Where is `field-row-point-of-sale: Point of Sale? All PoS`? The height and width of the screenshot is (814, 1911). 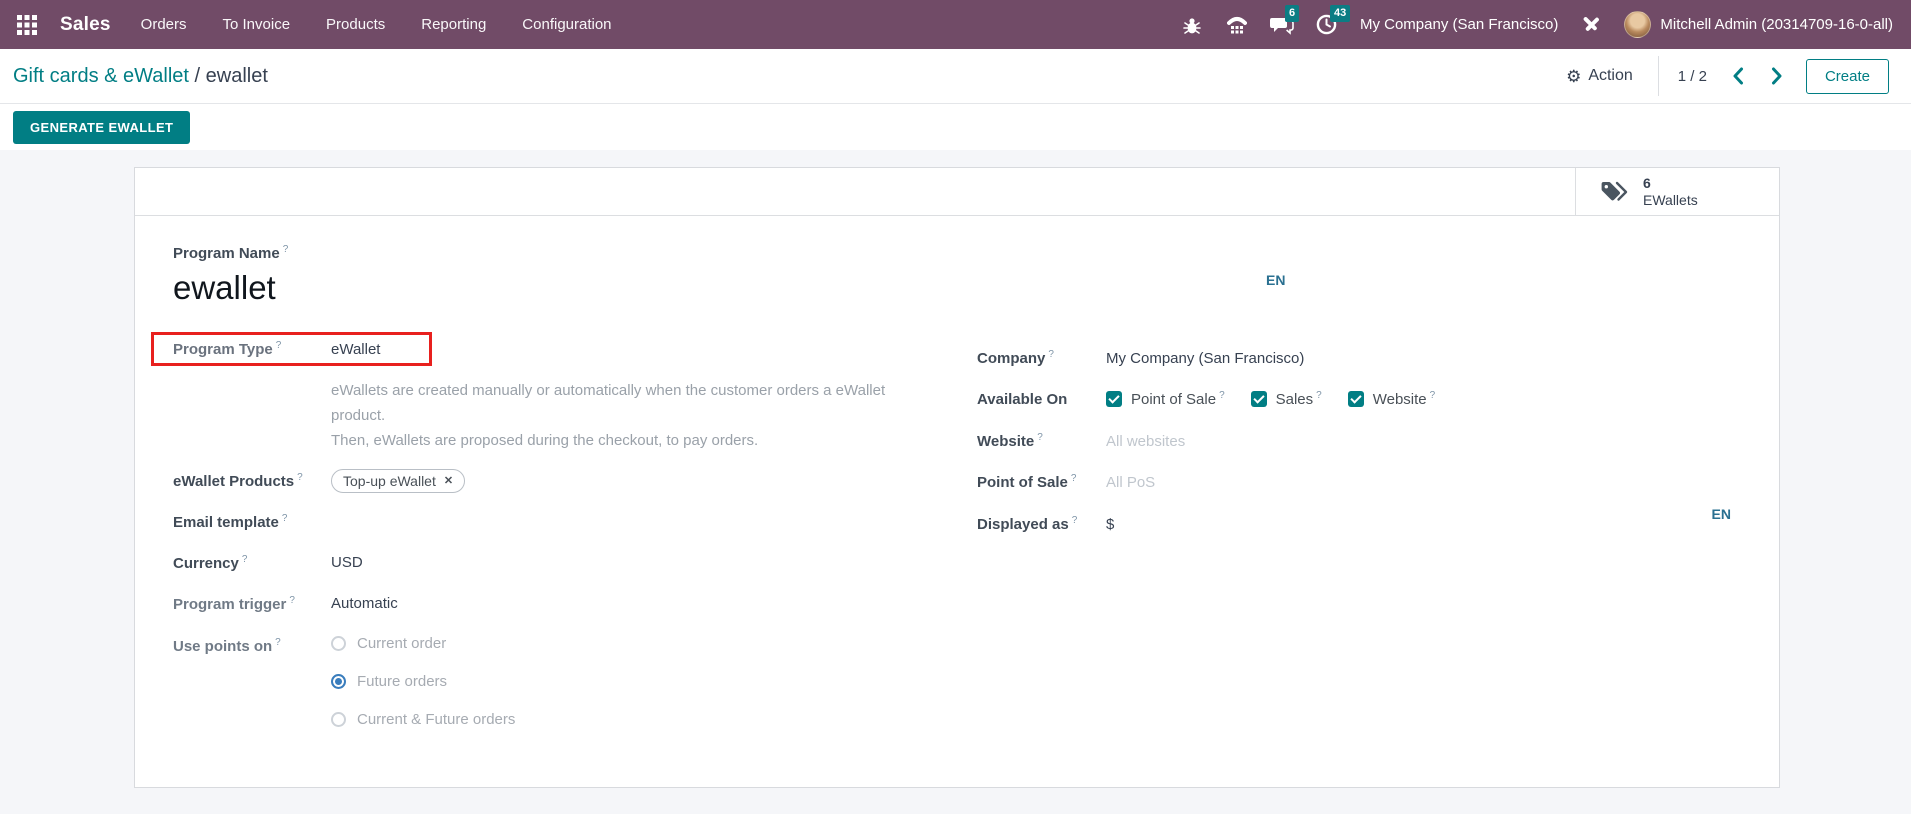 field-row-point-of-sale: Point of Sale? All PoS is located at coordinates (1066, 482).